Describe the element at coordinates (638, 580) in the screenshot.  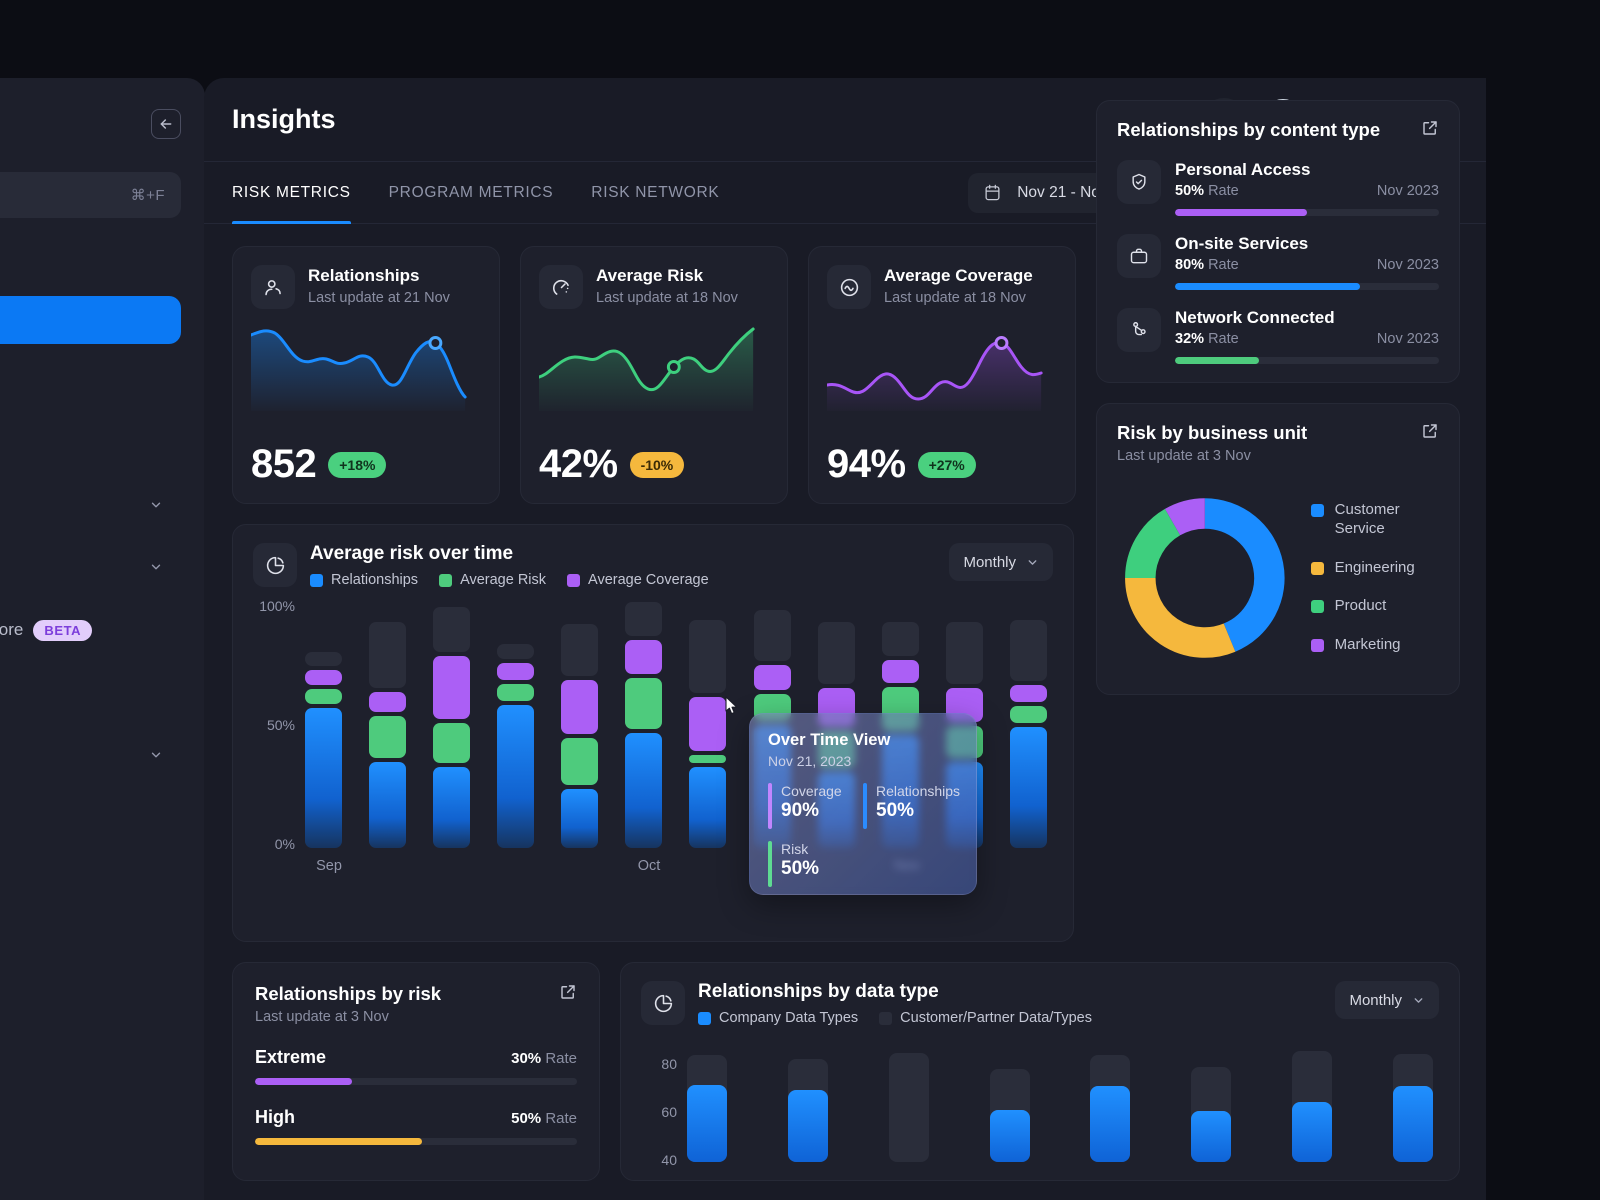
I see `legend-item-average-coverage: Average Coverage` at that location.